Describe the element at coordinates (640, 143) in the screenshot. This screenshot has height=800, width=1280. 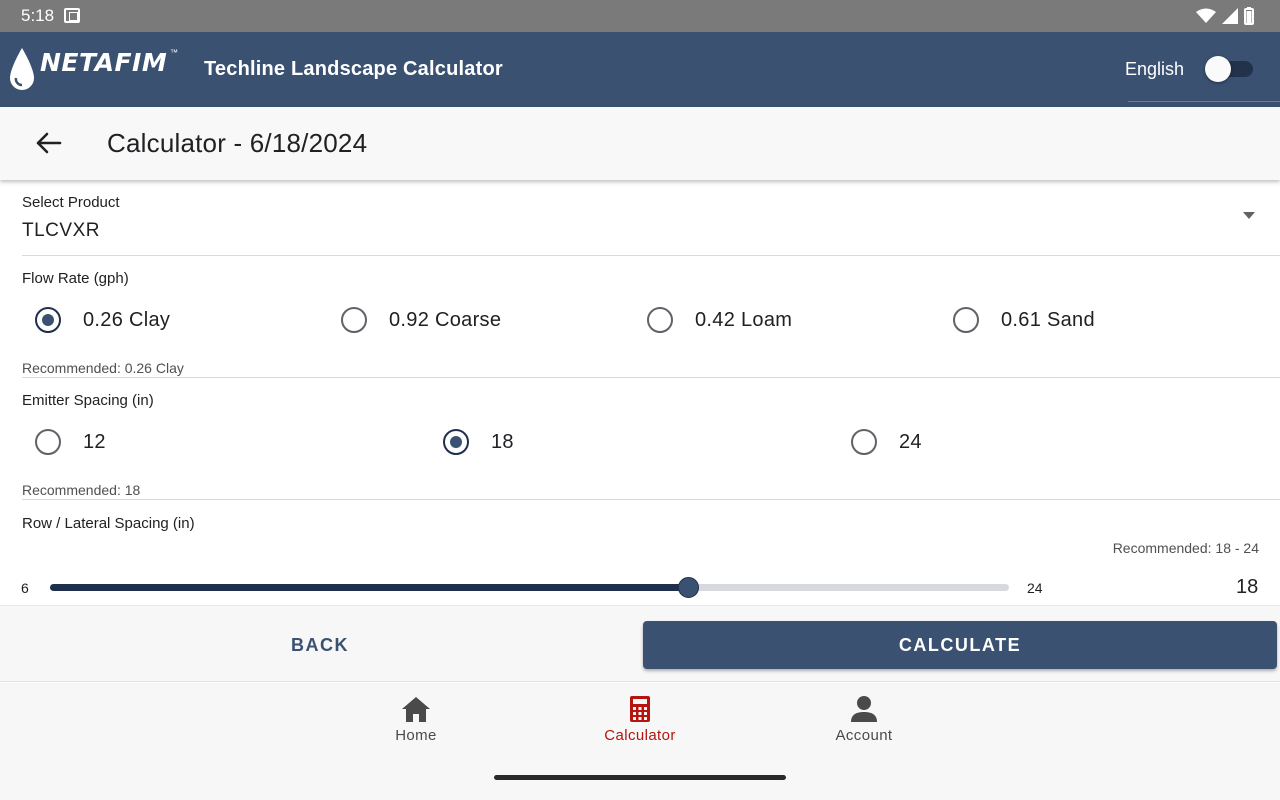
I see `page-header: Calculator - 6/18/2024` at that location.